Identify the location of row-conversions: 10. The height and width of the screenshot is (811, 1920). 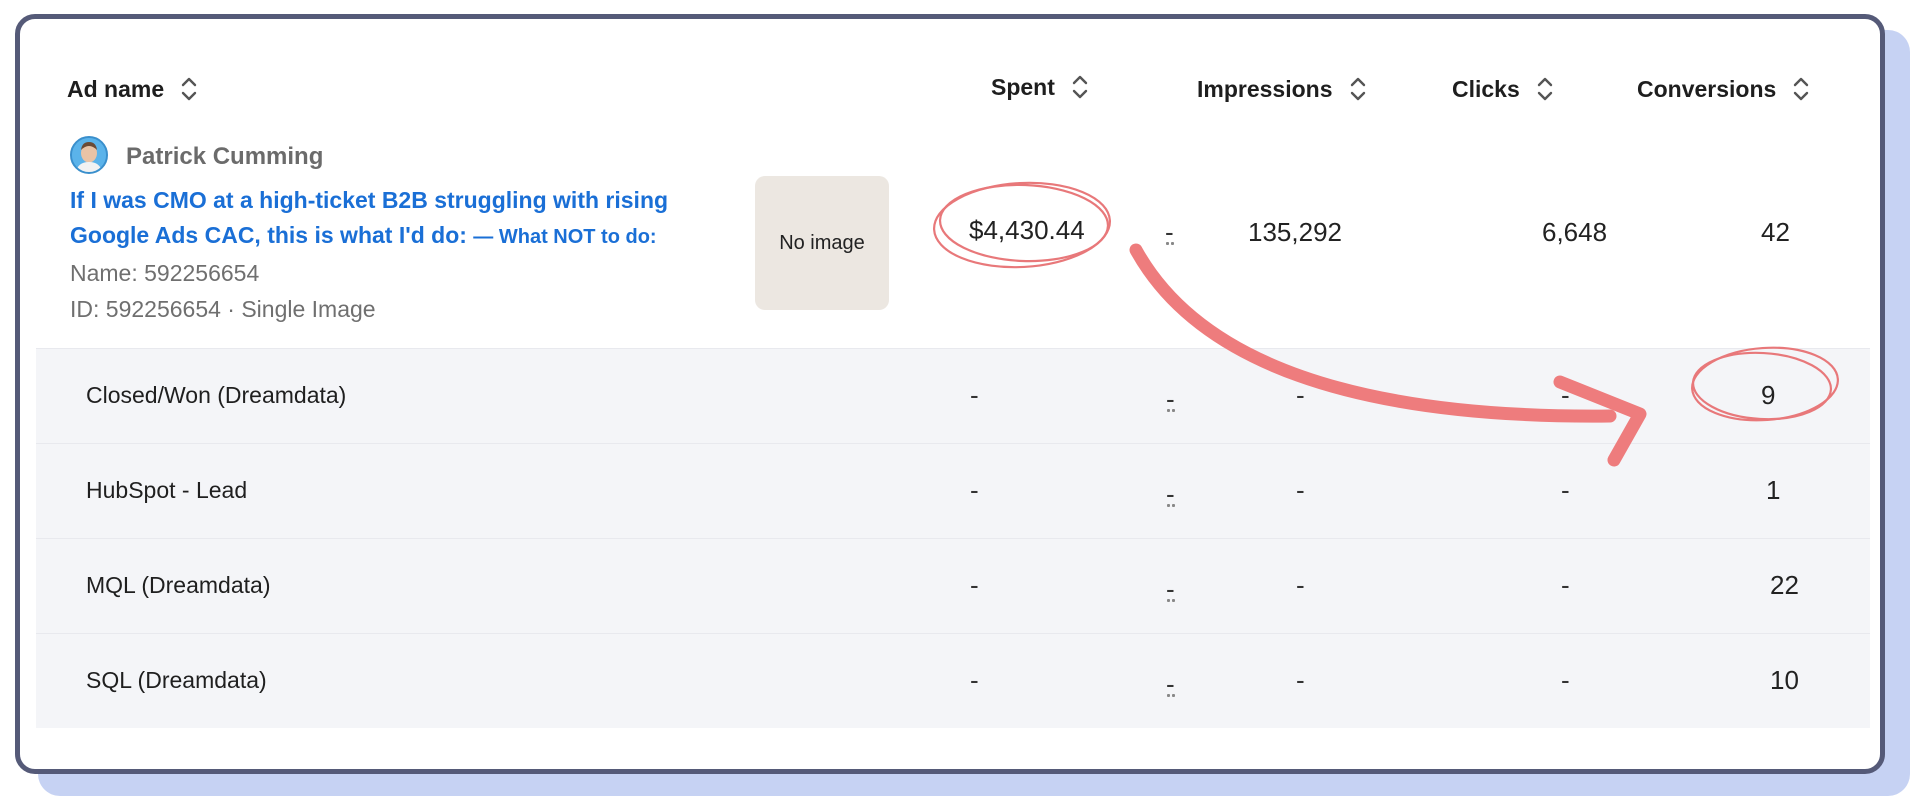
(1784, 680).